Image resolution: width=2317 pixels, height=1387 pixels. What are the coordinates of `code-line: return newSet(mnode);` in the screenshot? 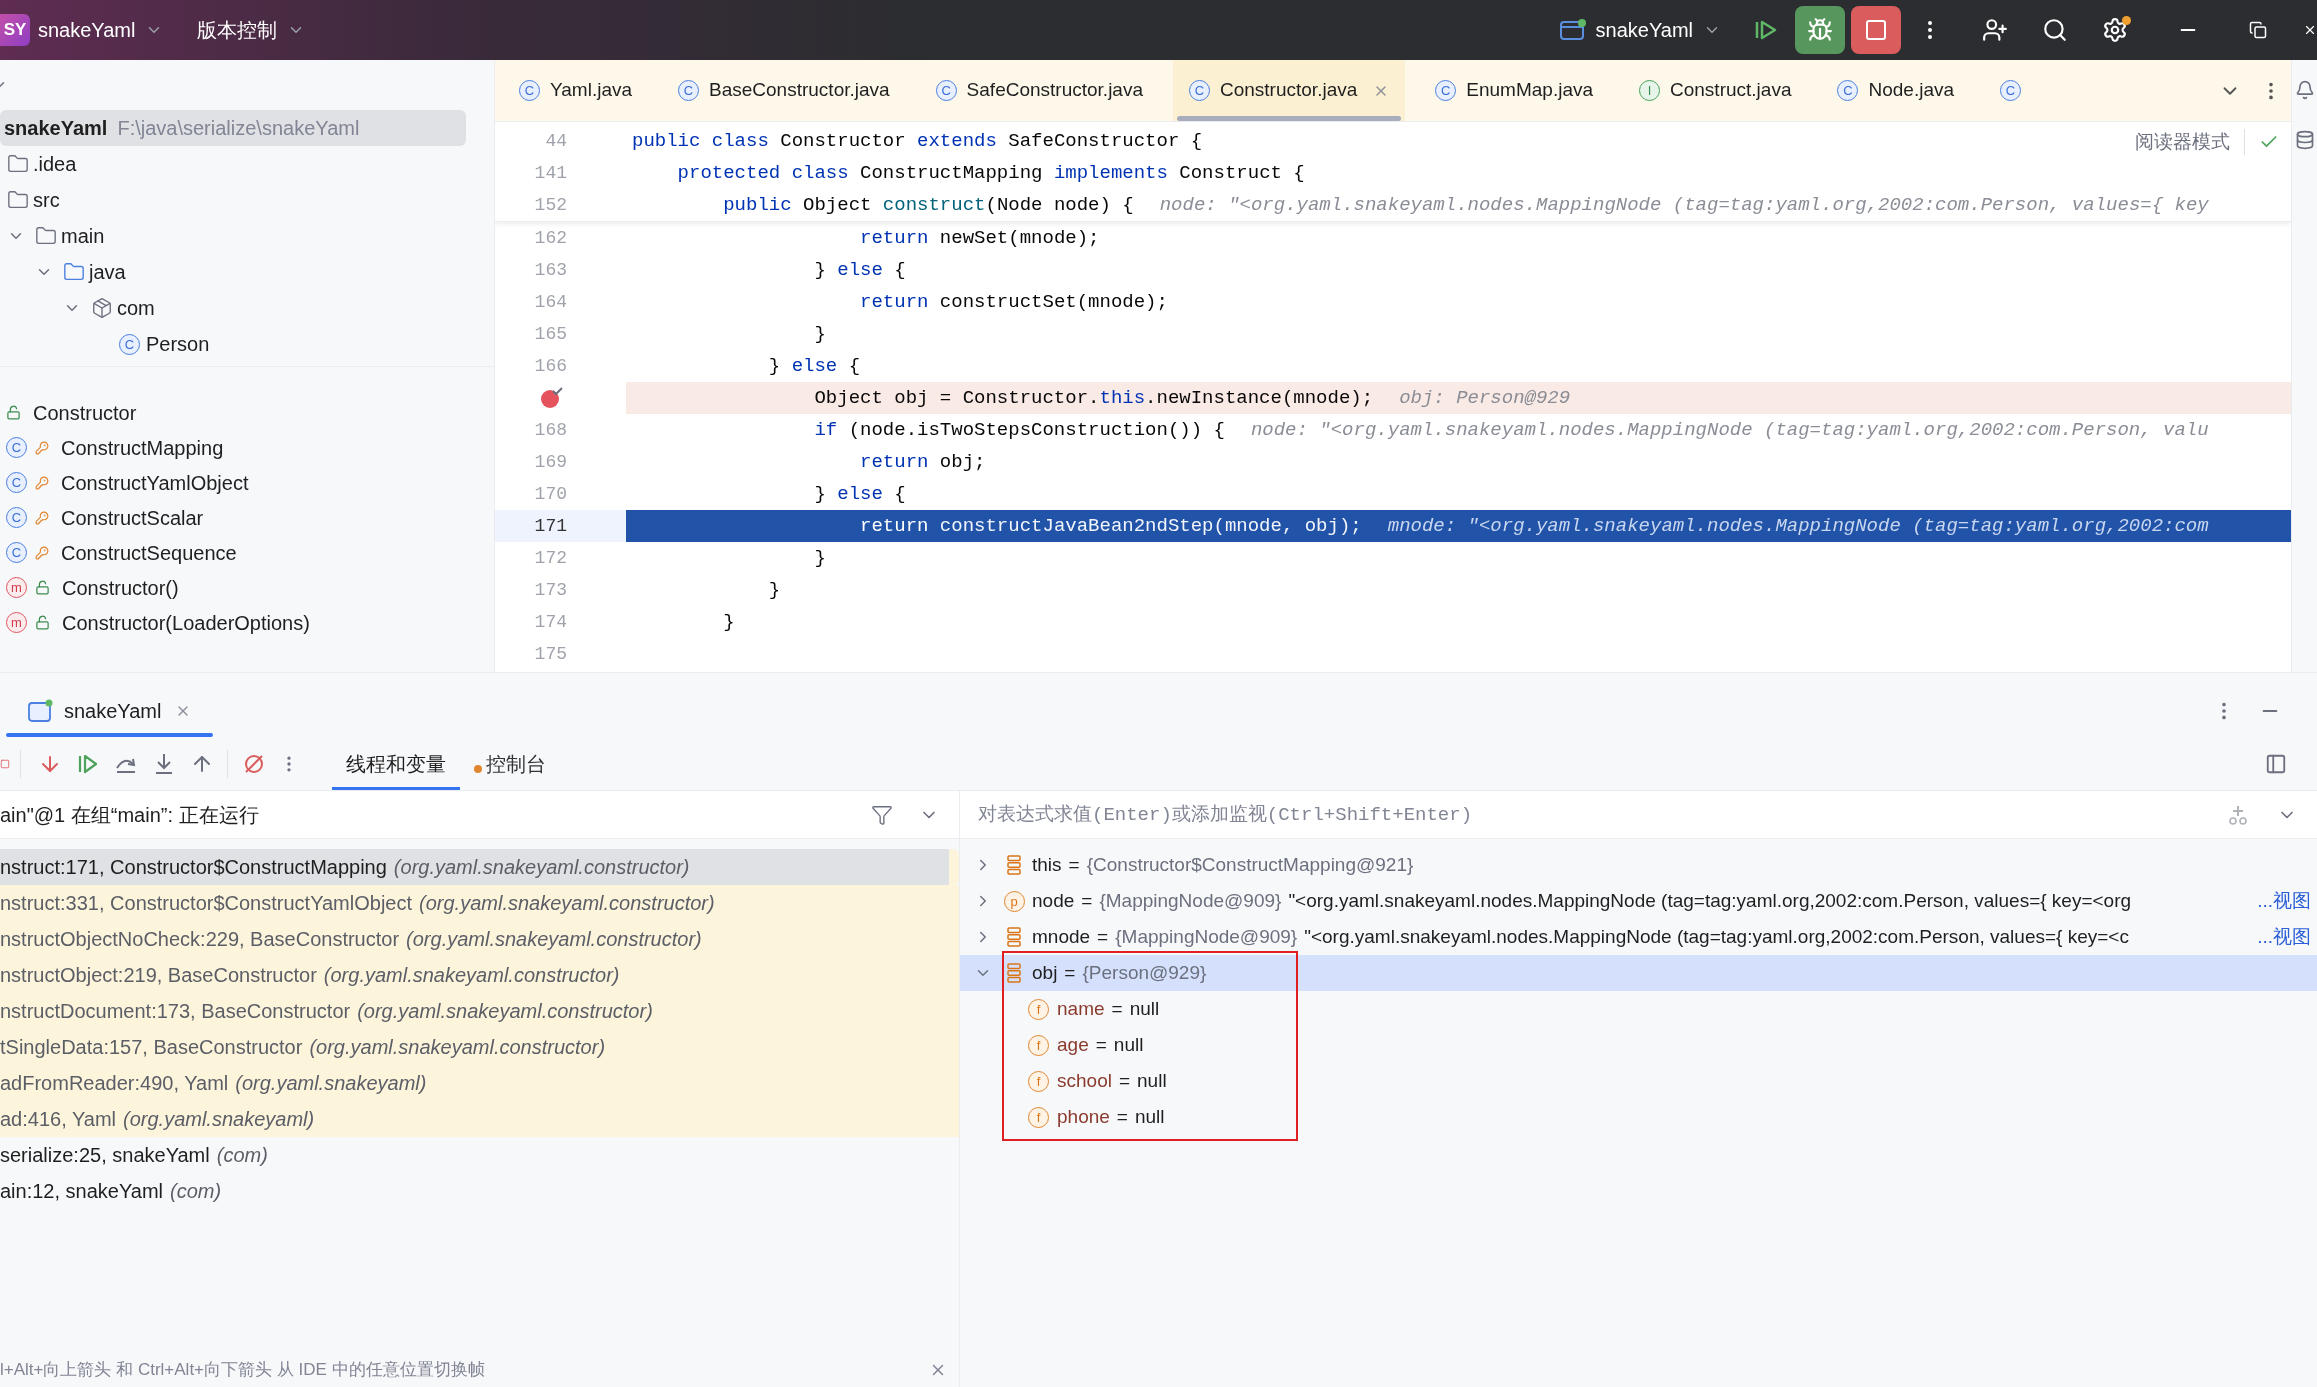 It's located at (979, 238).